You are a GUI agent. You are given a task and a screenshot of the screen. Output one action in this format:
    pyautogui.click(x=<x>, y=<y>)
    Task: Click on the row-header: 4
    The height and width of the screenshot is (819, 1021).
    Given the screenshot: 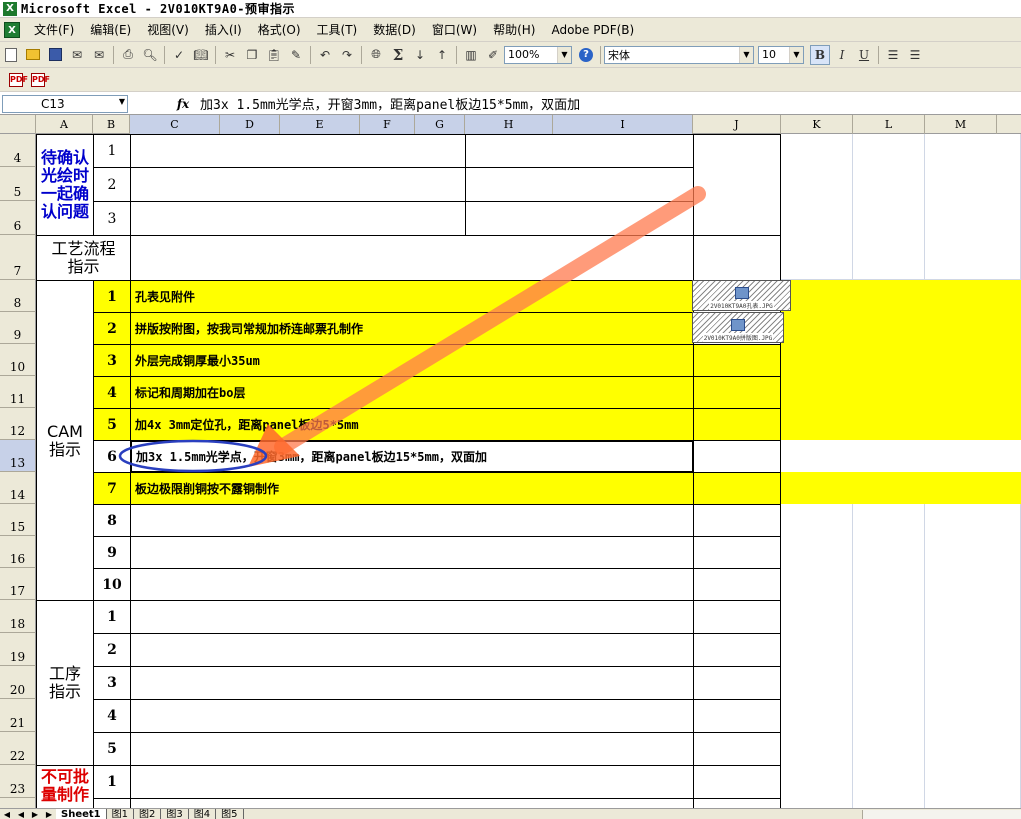 What is the action you would take?
    pyautogui.click(x=18, y=150)
    